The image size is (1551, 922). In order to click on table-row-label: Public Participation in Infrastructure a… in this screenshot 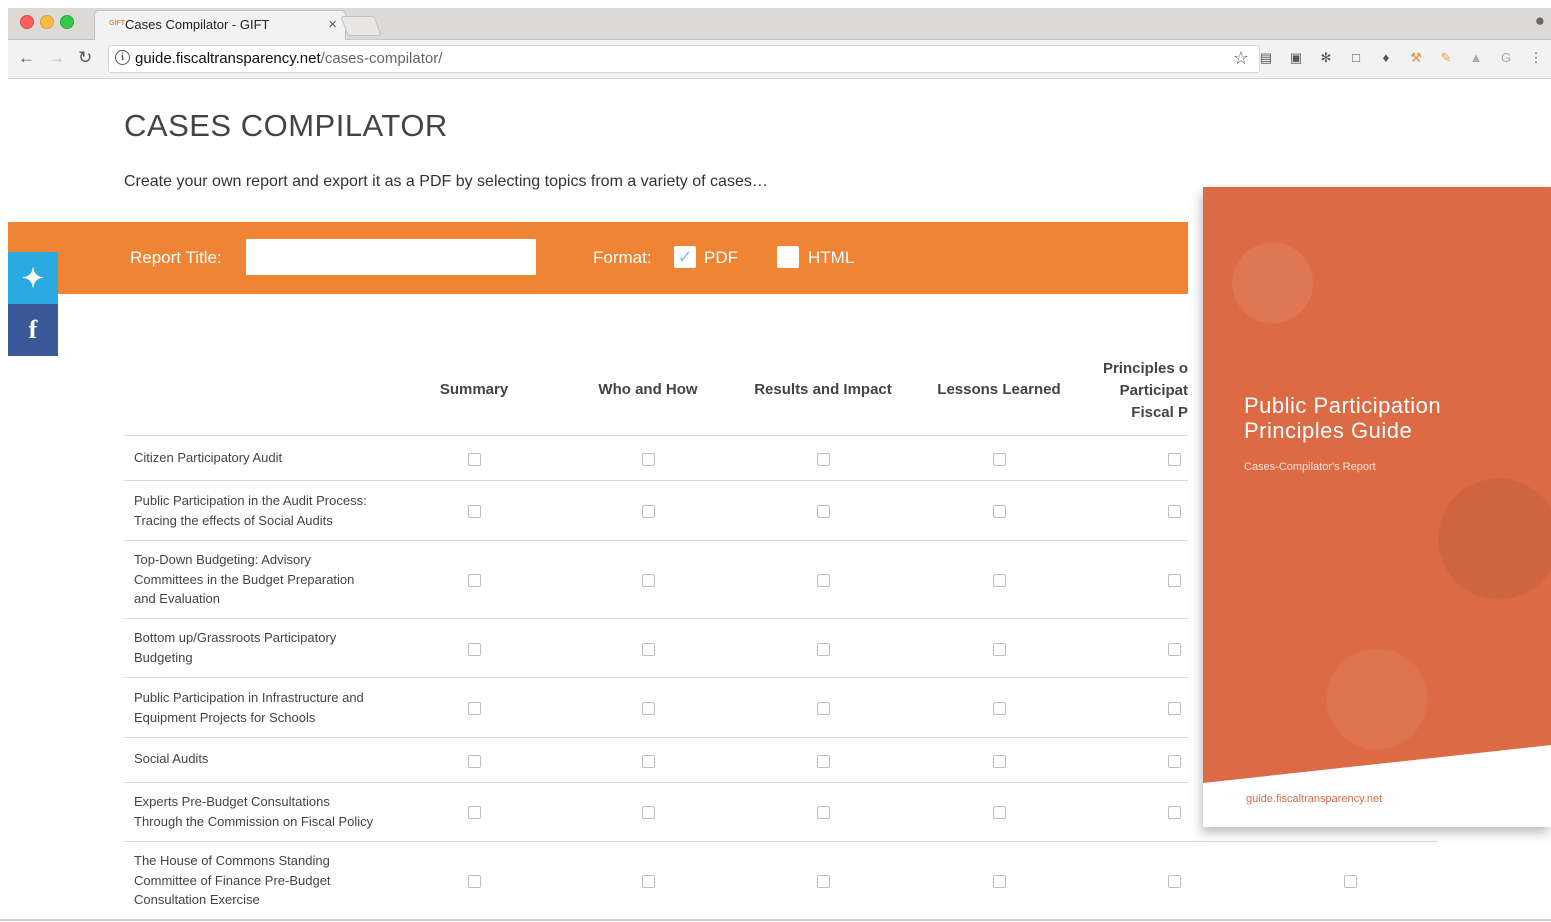, I will do `click(249, 707)`.